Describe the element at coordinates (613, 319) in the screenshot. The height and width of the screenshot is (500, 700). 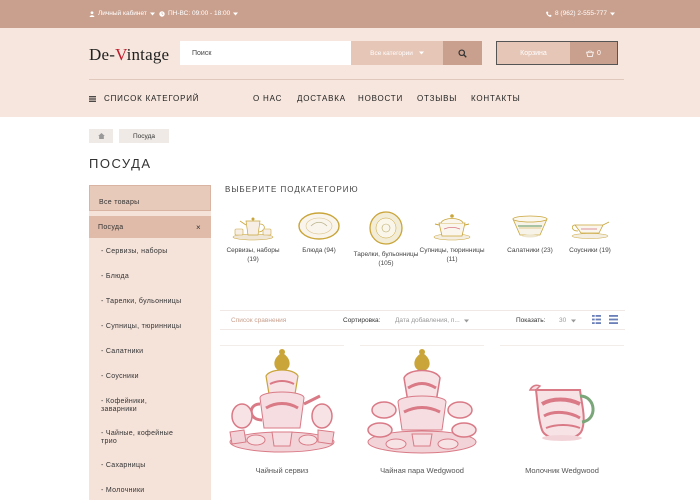
I see `list-view-icon` at that location.